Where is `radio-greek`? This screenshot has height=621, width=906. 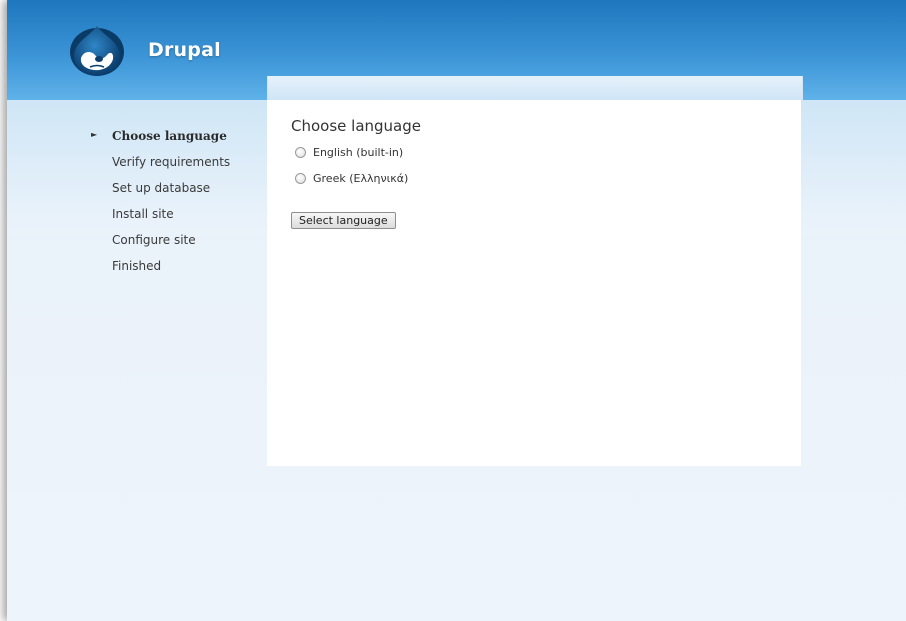 radio-greek is located at coordinates (300, 178).